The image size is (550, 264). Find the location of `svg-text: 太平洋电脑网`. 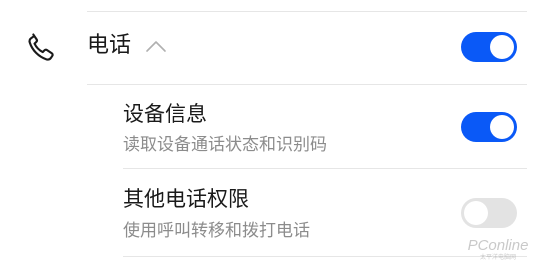

svg-text: 太平洋电脑网 is located at coordinates (498, 256).